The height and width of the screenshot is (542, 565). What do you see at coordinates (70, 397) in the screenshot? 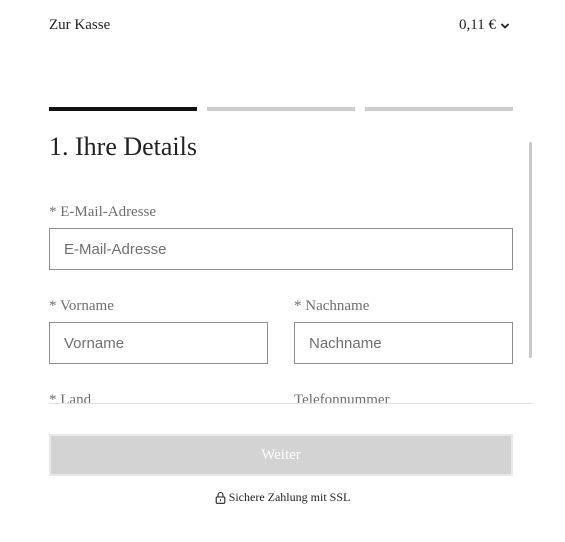
I see `country-label: * Land` at bounding box center [70, 397].